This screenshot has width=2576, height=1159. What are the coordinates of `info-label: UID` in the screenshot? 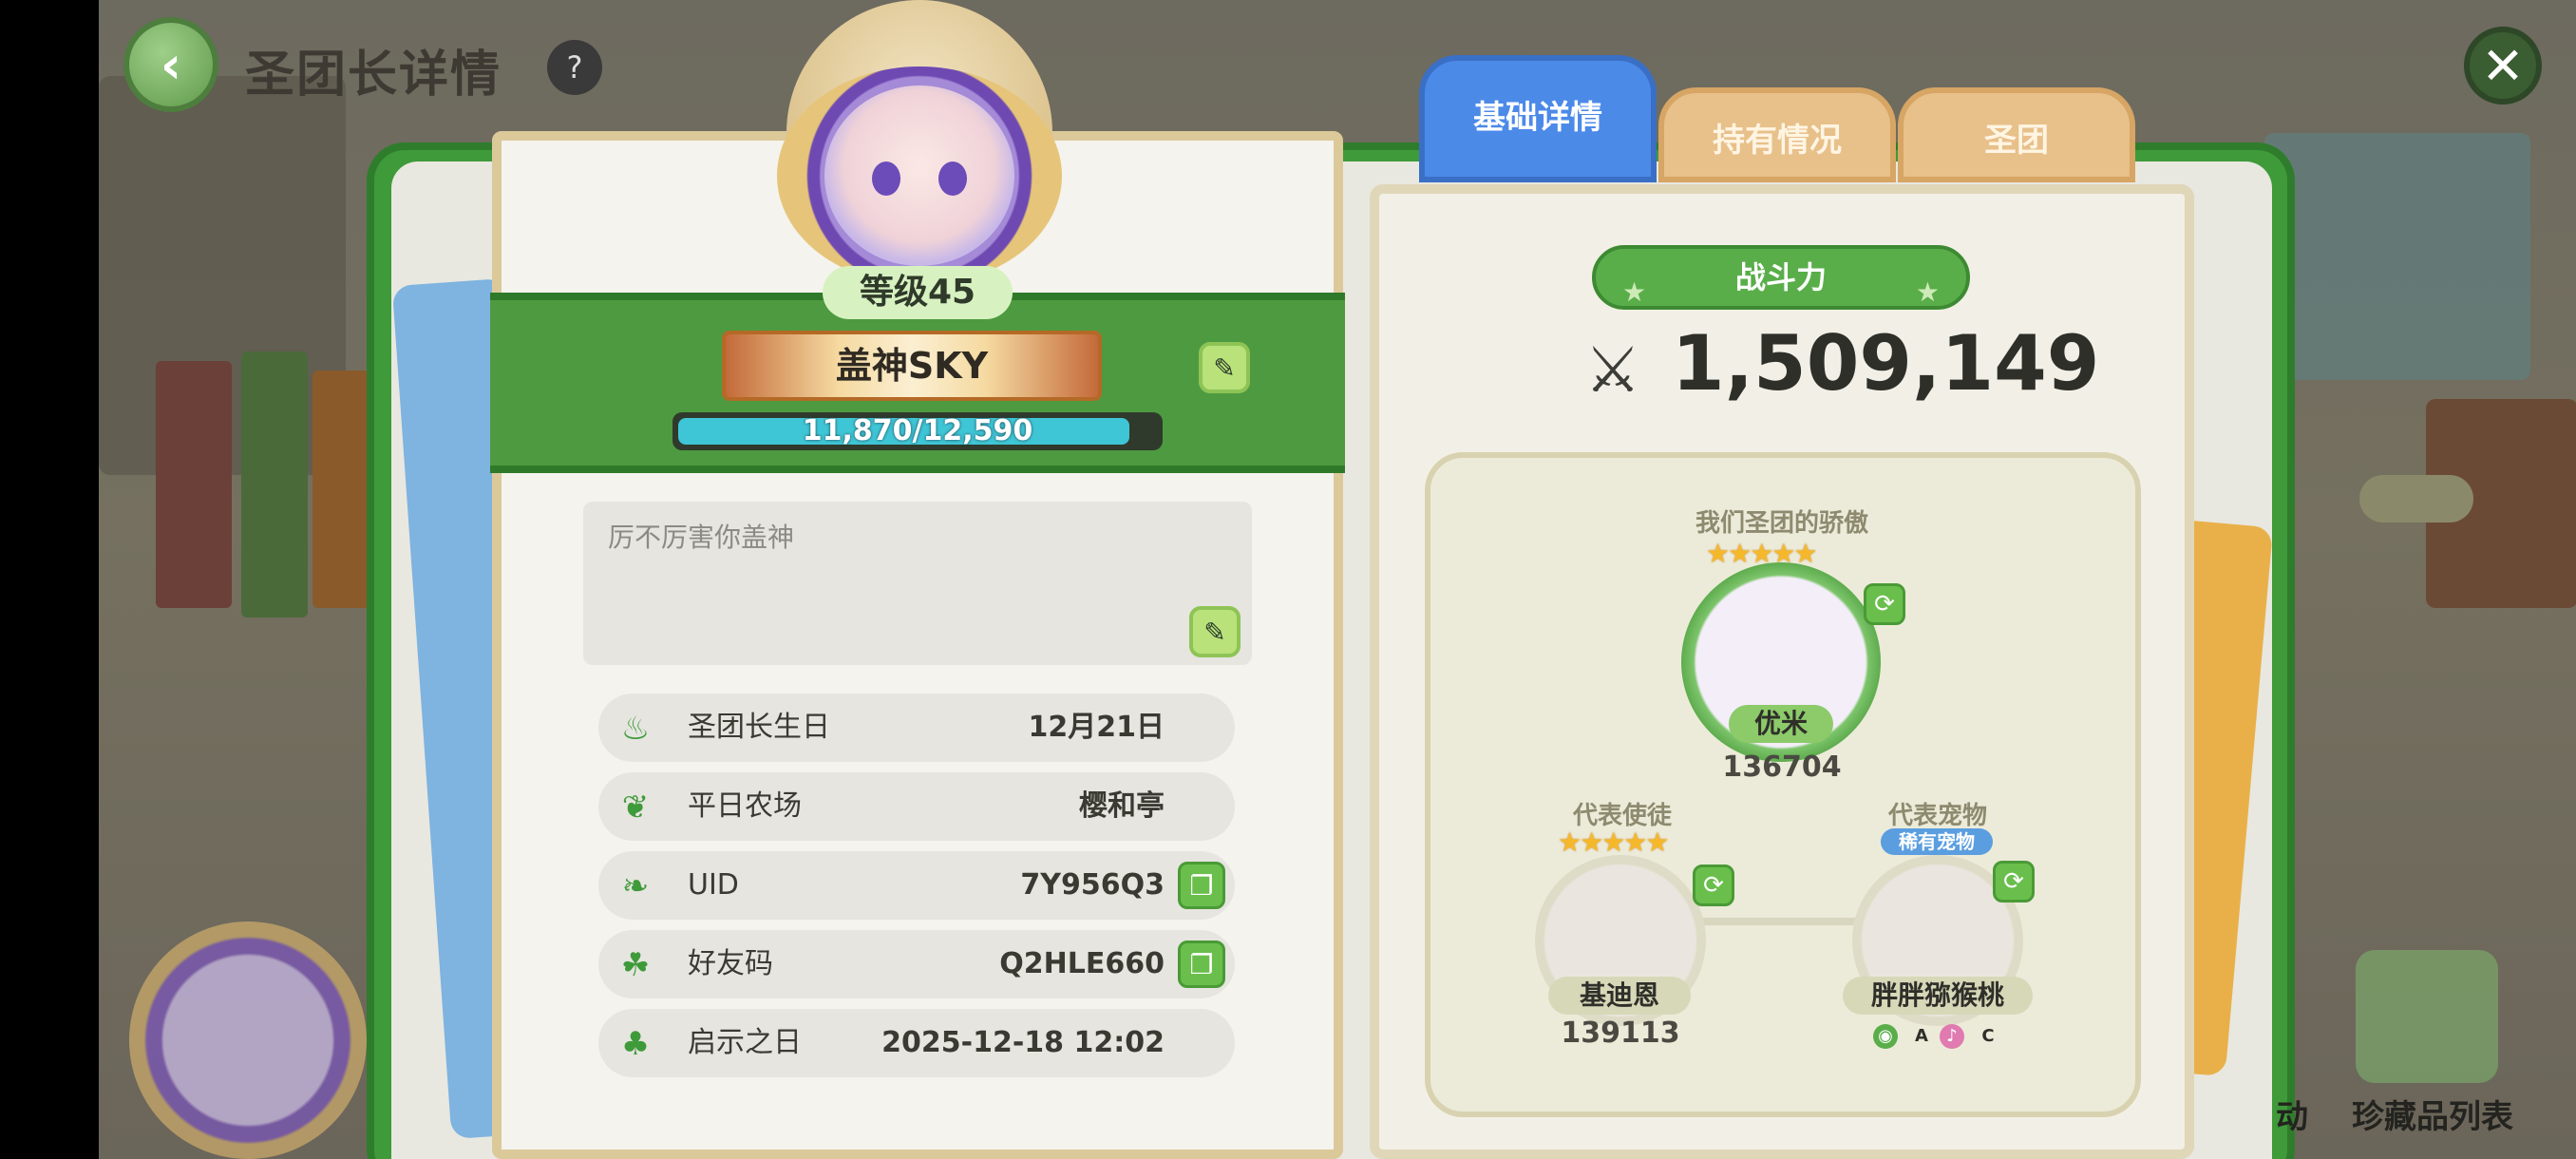 It's located at (713, 885).